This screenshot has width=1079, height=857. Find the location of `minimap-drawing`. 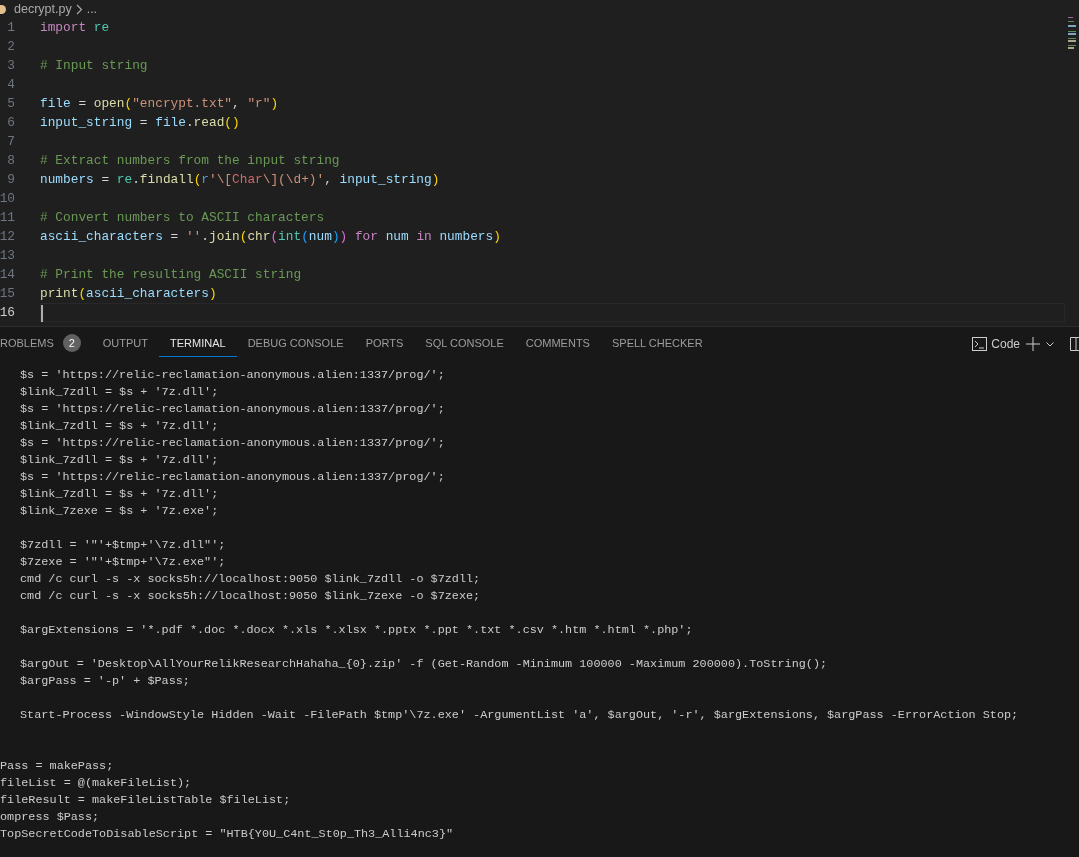

minimap-drawing is located at coordinates (1072, 33).